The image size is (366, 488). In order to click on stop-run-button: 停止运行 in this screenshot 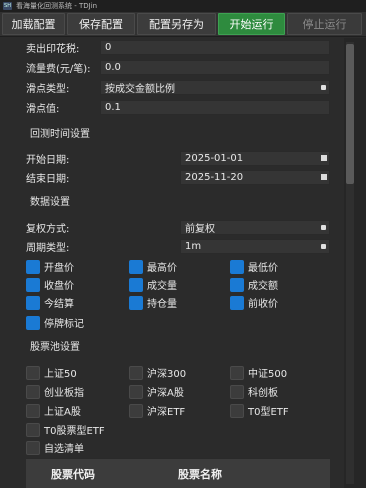, I will do `click(324, 24)`.